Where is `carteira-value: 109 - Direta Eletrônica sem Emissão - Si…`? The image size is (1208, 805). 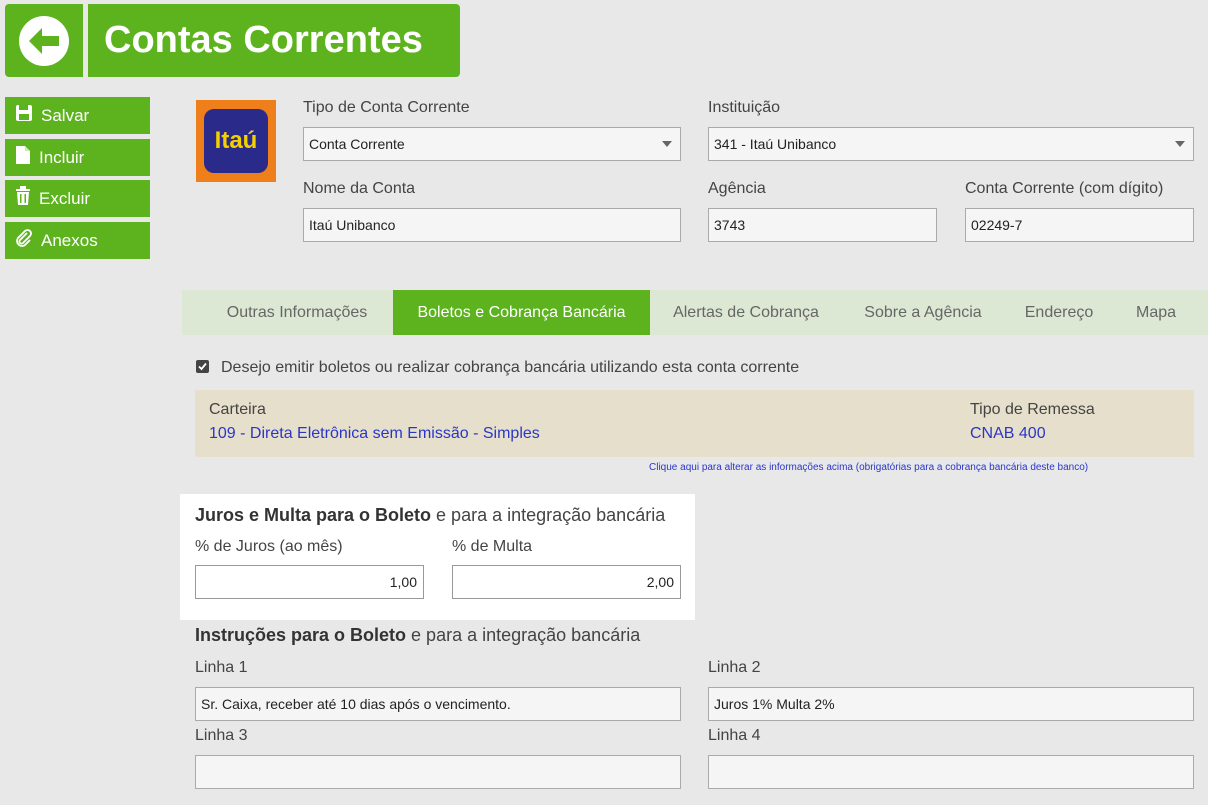 carteira-value: 109 - Direta Eletrônica sem Emissão - Si… is located at coordinates (374, 433).